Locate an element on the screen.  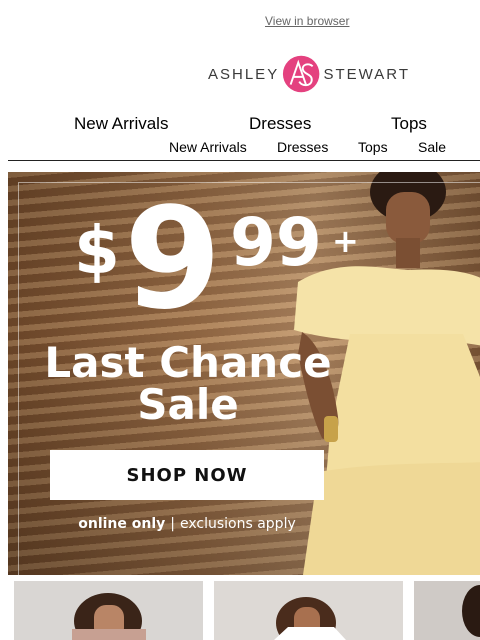
headline-line-1: Last Chance is located at coordinates (188, 362).